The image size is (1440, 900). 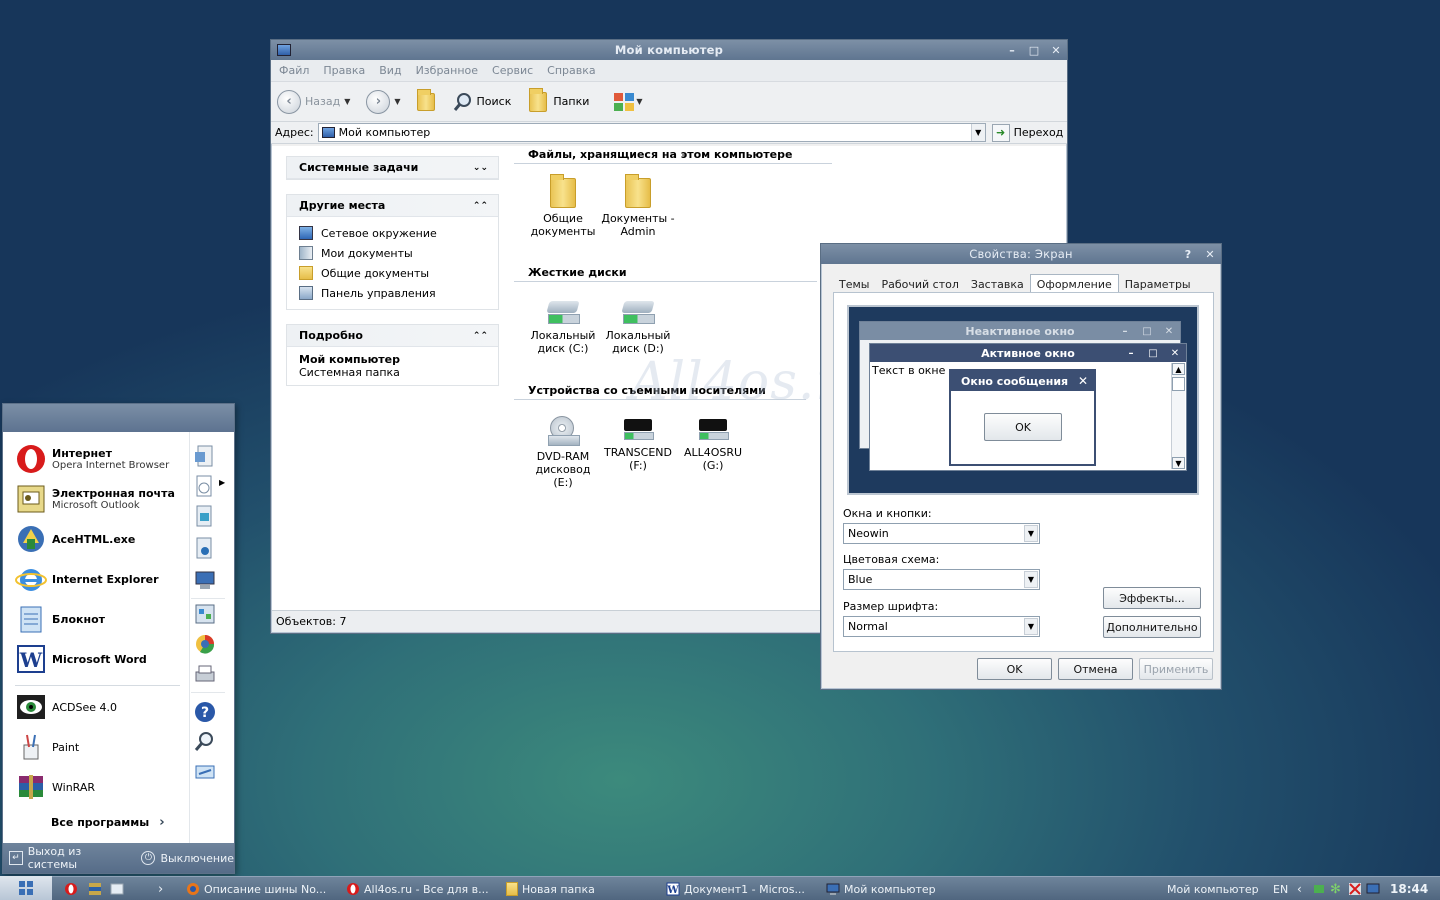 I want to click on start-item-winrar: WinRAR, so click(x=55, y=787).